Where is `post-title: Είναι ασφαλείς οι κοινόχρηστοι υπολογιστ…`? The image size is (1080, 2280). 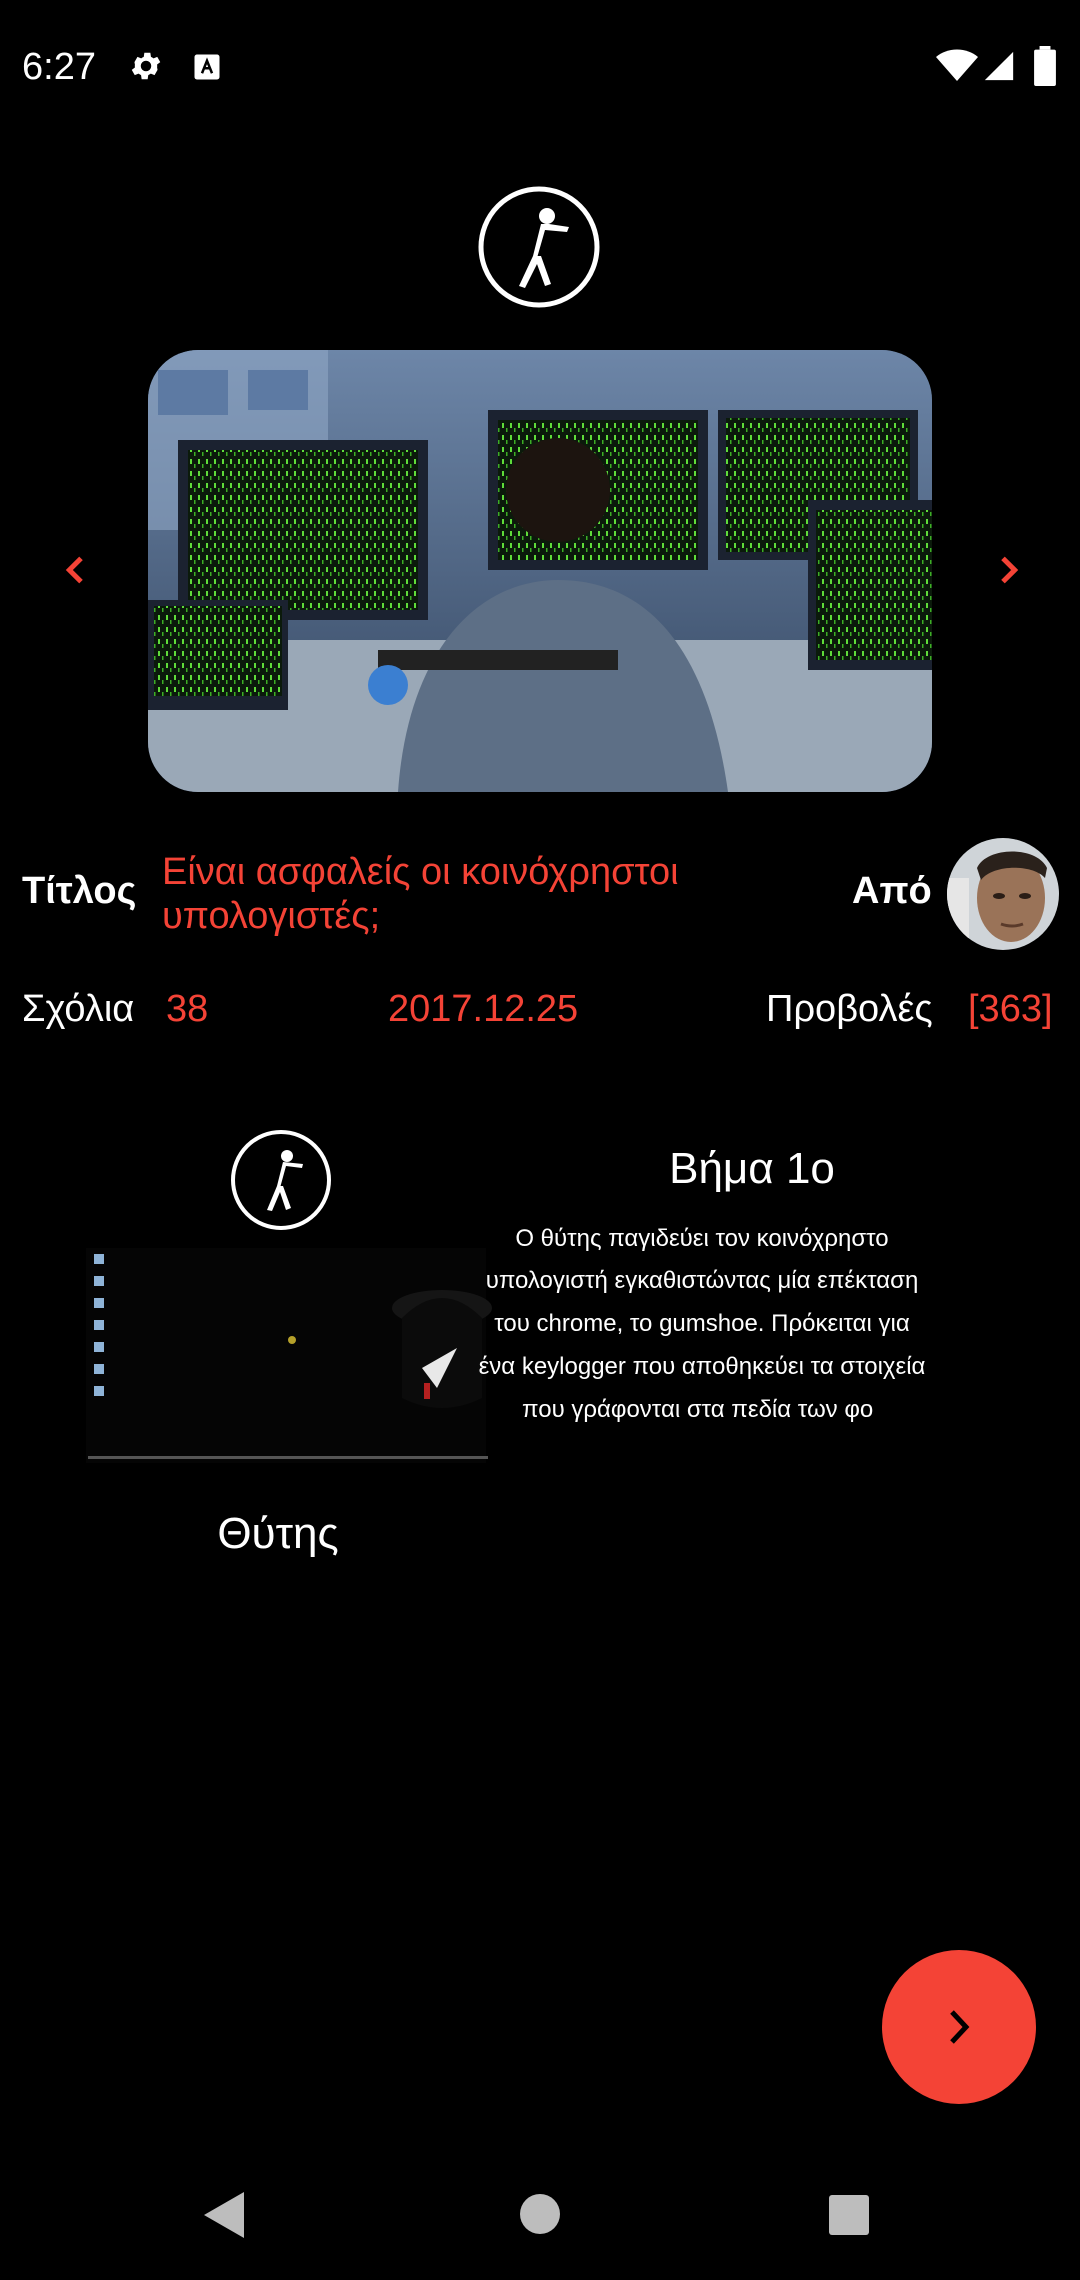
post-title: Είναι ασφαλείς οι κοινόχρηστοι υπολογιστ… is located at coordinates (420, 894).